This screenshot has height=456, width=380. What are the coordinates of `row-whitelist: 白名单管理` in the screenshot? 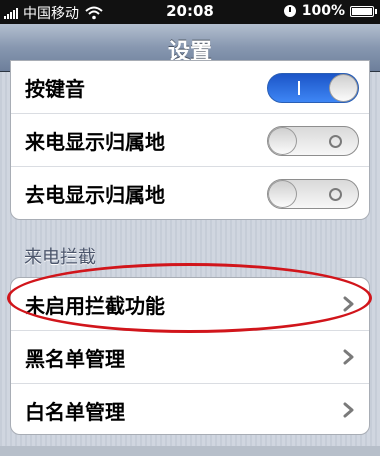 It's located at (190, 409).